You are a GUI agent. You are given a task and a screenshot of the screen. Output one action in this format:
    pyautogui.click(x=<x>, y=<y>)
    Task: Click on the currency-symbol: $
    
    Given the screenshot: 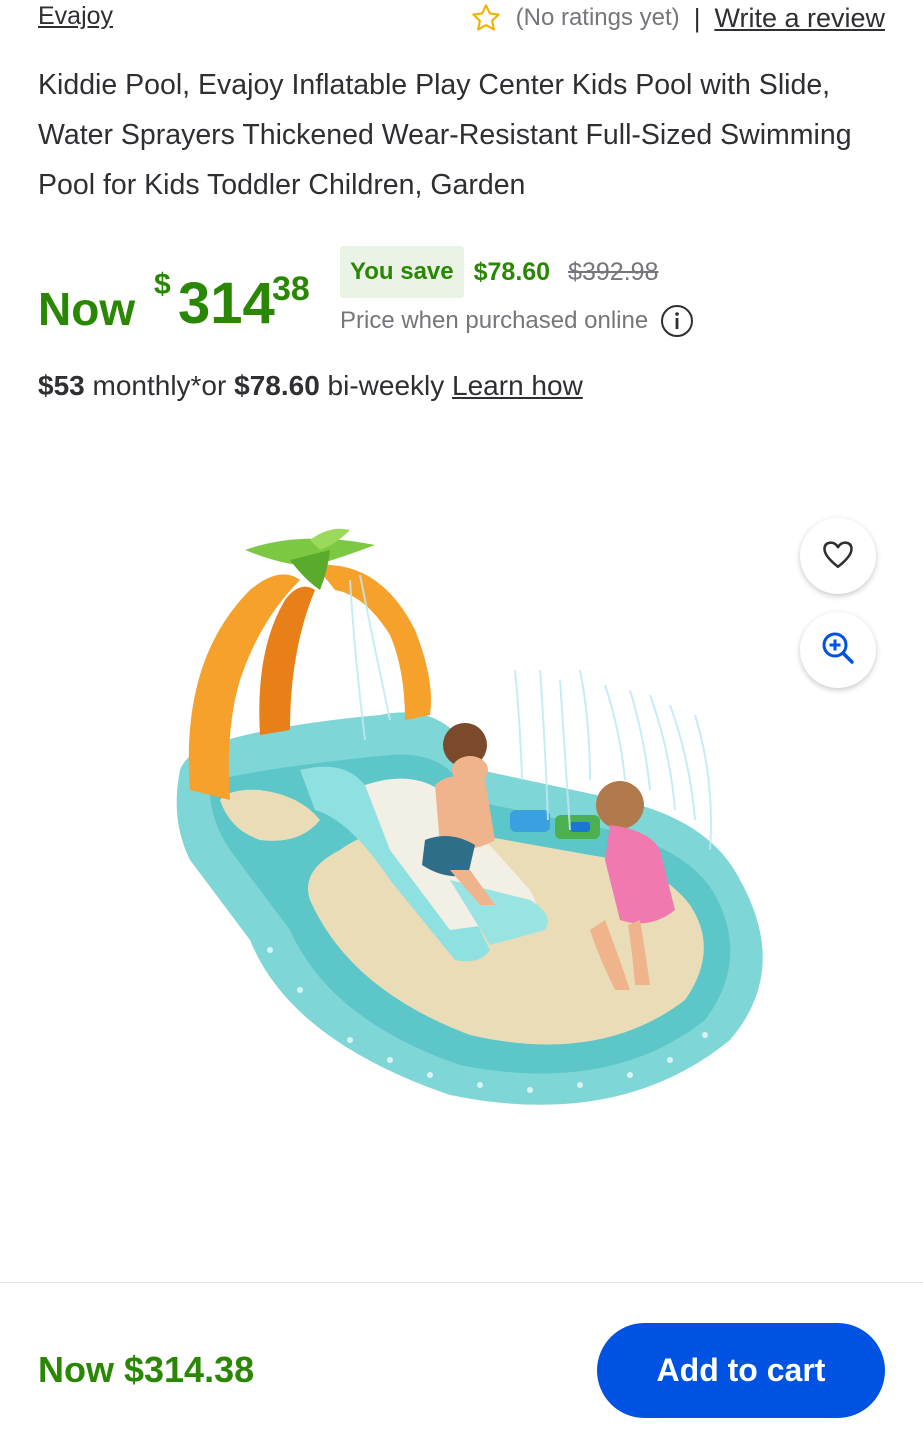 What is the action you would take?
    pyautogui.click(x=162, y=284)
    